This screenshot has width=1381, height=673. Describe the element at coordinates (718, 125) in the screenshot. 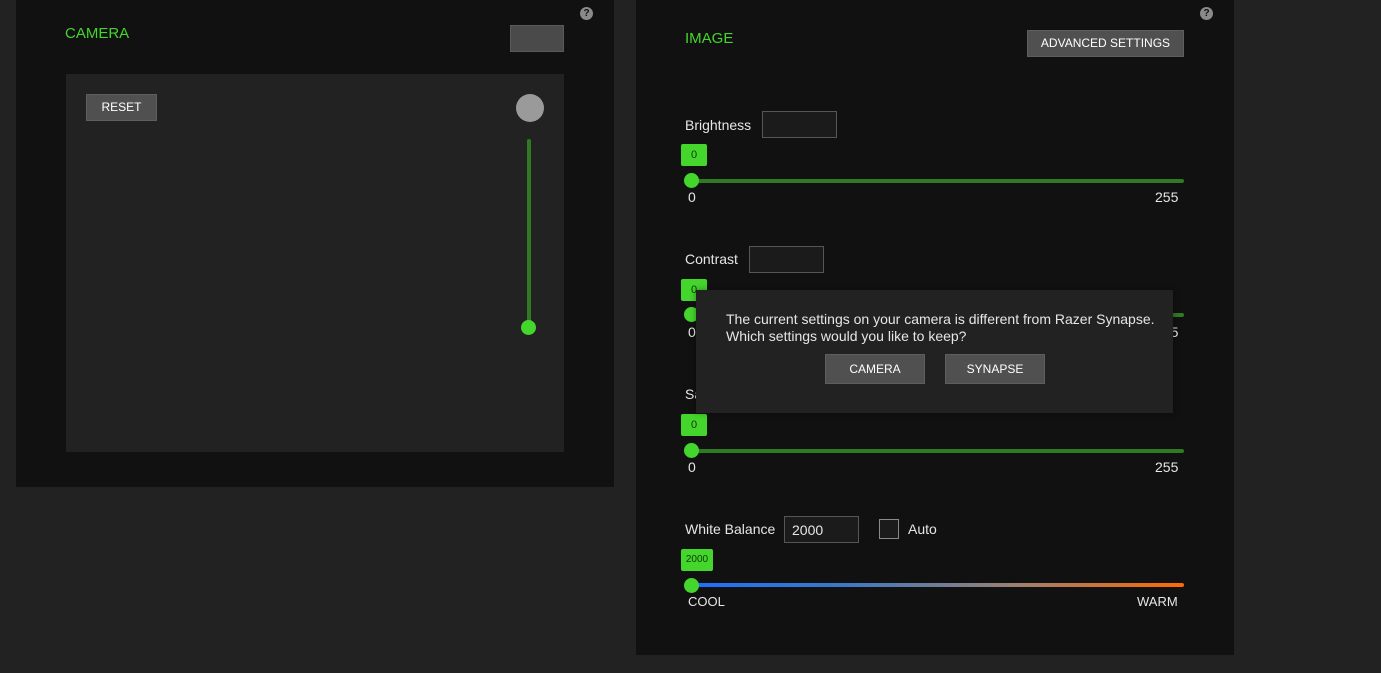

I see `brightness-label: Brightness` at that location.